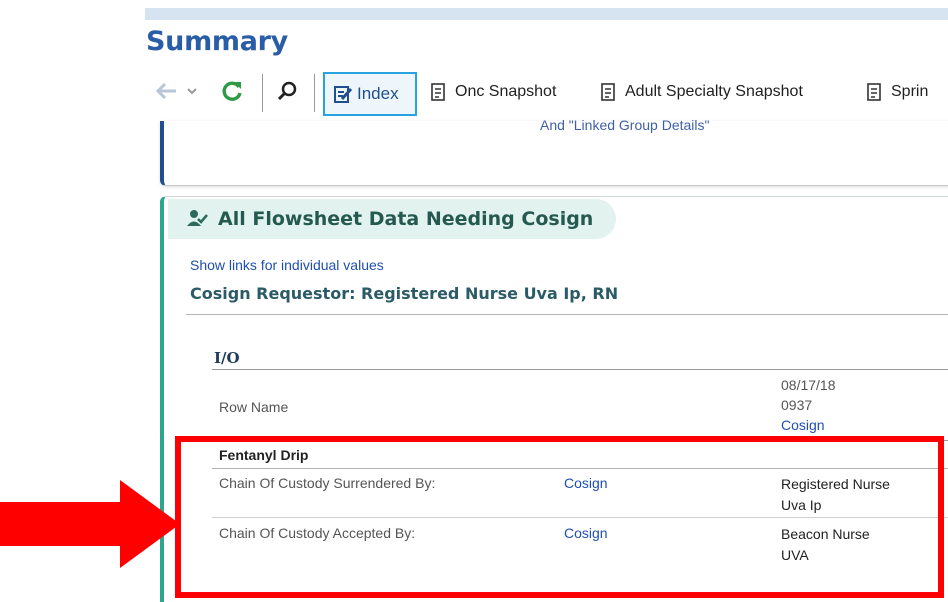 The width and height of the screenshot is (948, 602). Describe the element at coordinates (546, 14) in the screenshot. I see `top-strip` at that location.